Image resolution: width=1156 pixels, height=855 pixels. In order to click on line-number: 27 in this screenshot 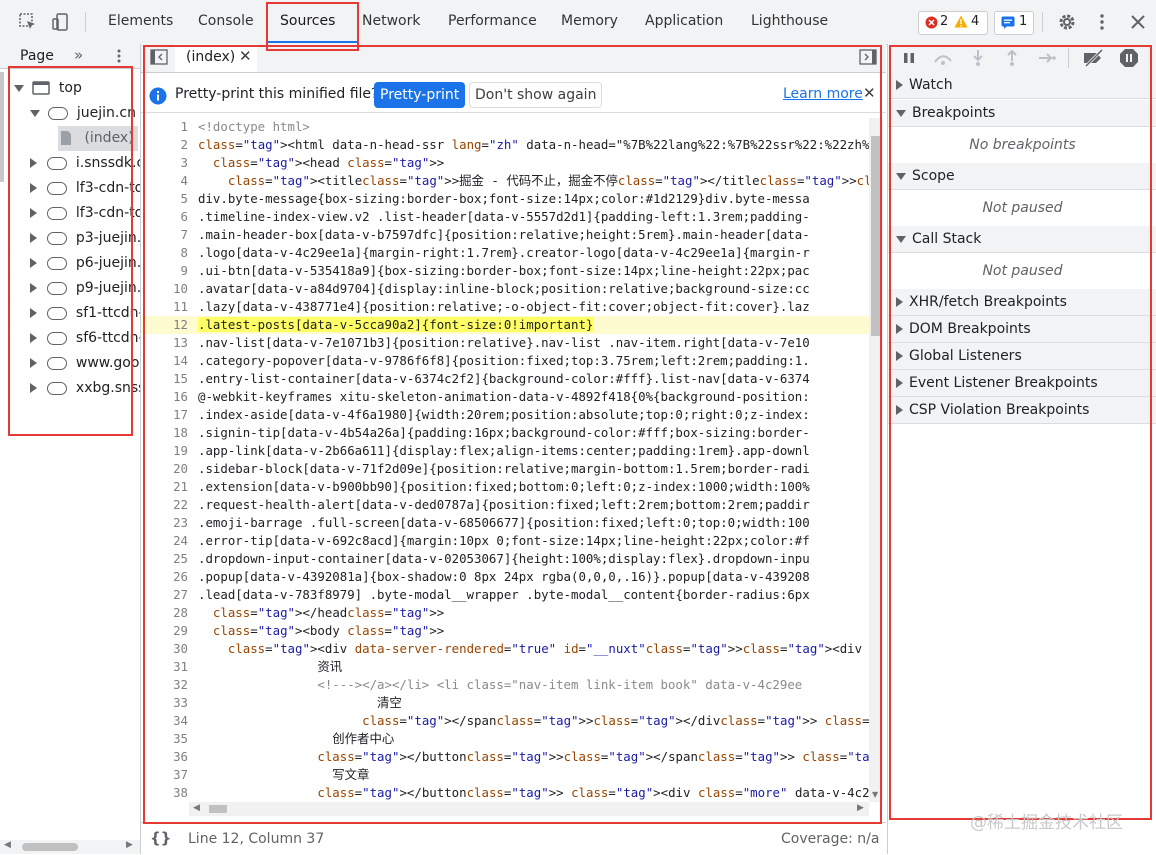, I will do `click(169, 595)`.